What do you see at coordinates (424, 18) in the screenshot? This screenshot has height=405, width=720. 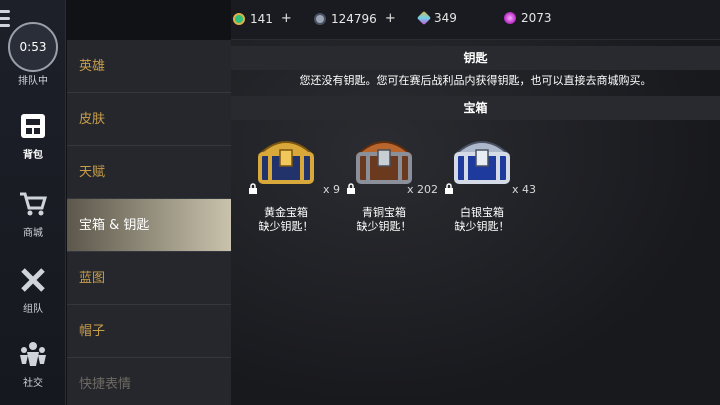 I see `gem-icon` at bounding box center [424, 18].